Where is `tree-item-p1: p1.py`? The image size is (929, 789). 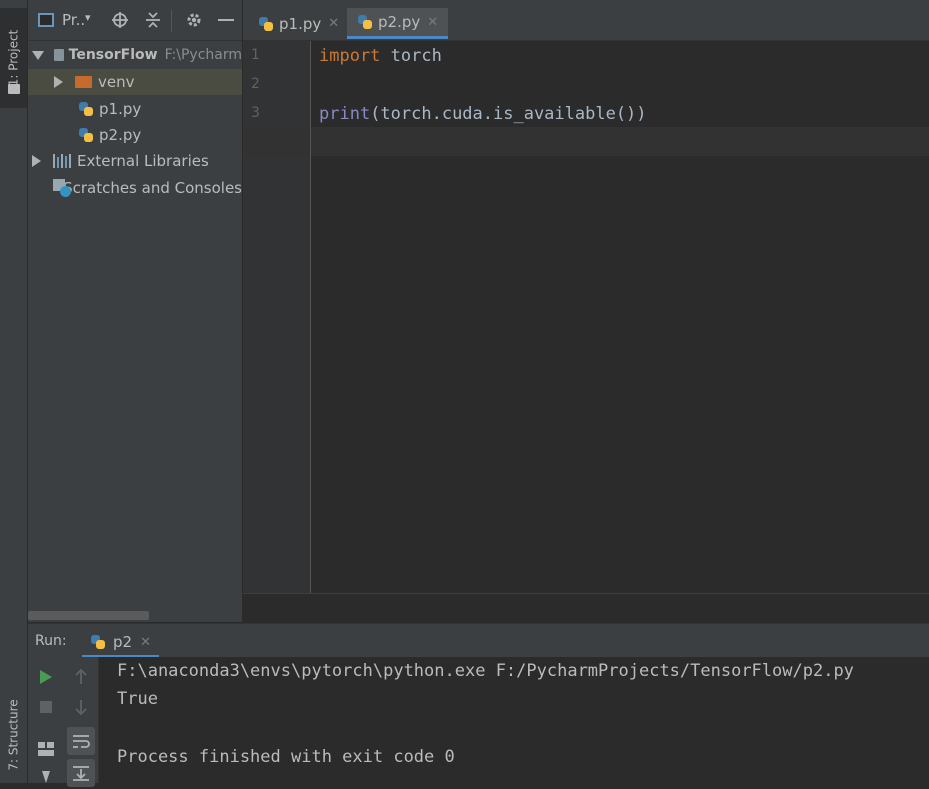
tree-item-p1: p1.py is located at coordinates (135, 109).